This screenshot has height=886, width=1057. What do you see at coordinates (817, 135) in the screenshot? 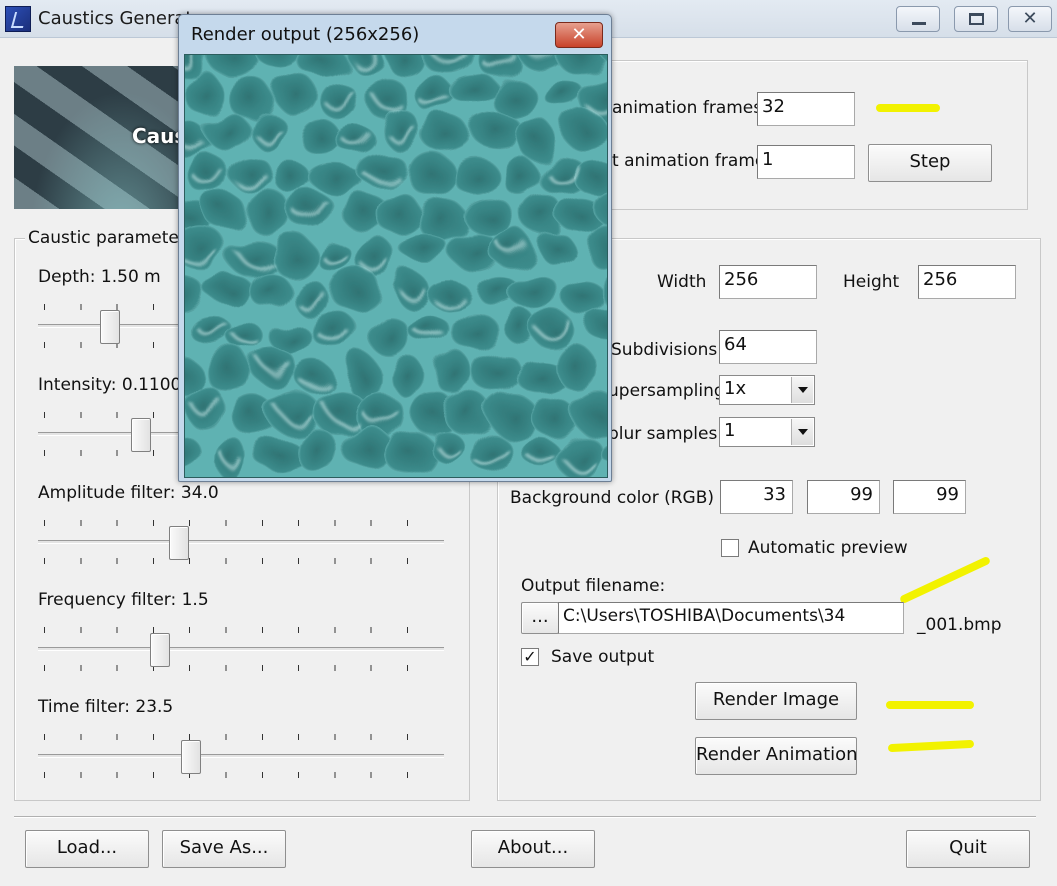
I see `animation-group` at bounding box center [817, 135].